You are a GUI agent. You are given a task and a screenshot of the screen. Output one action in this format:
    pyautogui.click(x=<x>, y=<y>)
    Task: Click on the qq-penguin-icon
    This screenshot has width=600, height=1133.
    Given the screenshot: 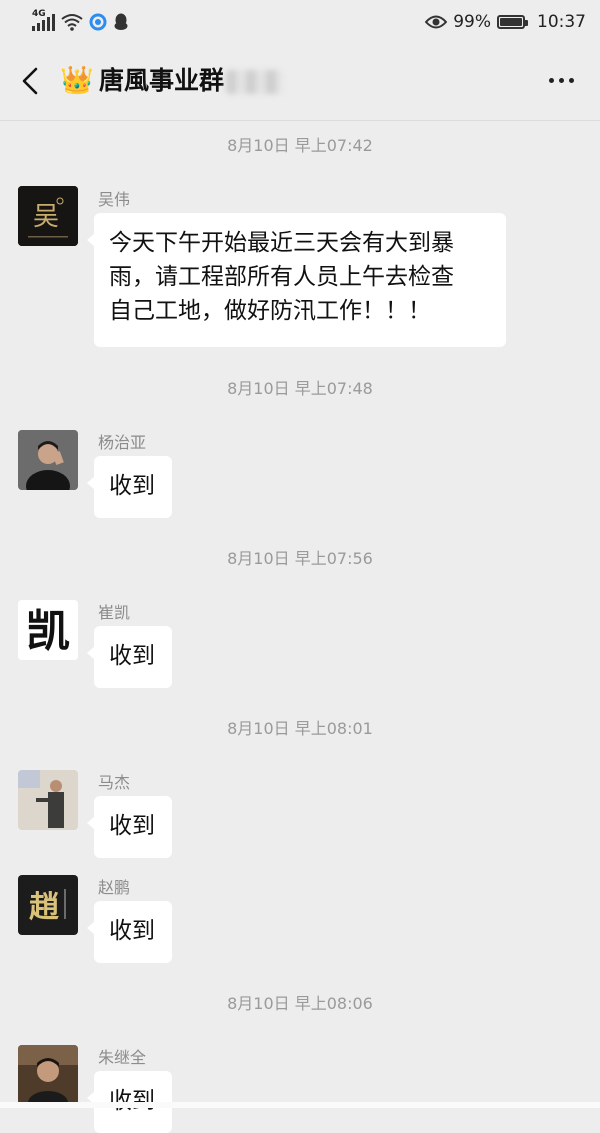 What is the action you would take?
    pyautogui.click(x=121, y=21)
    